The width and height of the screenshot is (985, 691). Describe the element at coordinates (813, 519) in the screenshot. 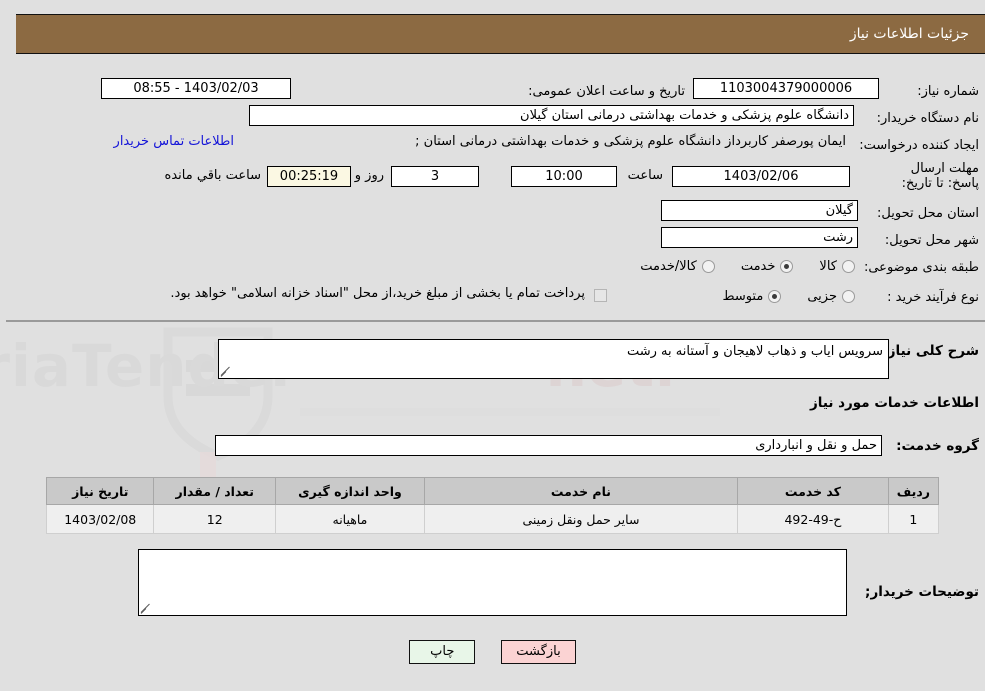

I see `table-cell: ح-49-492` at that location.